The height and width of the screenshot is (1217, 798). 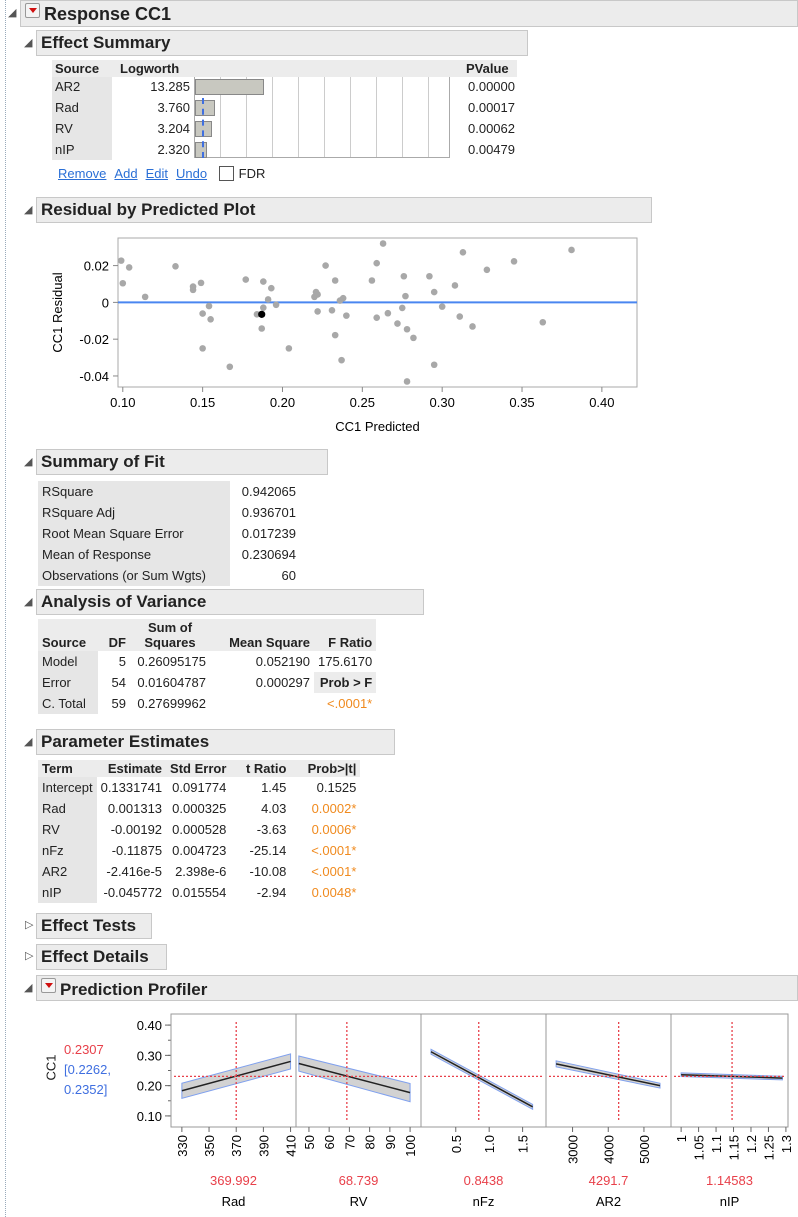 What do you see at coordinates (336, 787) in the screenshot?
I see `prob-cell: 0.1525` at bounding box center [336, 787].